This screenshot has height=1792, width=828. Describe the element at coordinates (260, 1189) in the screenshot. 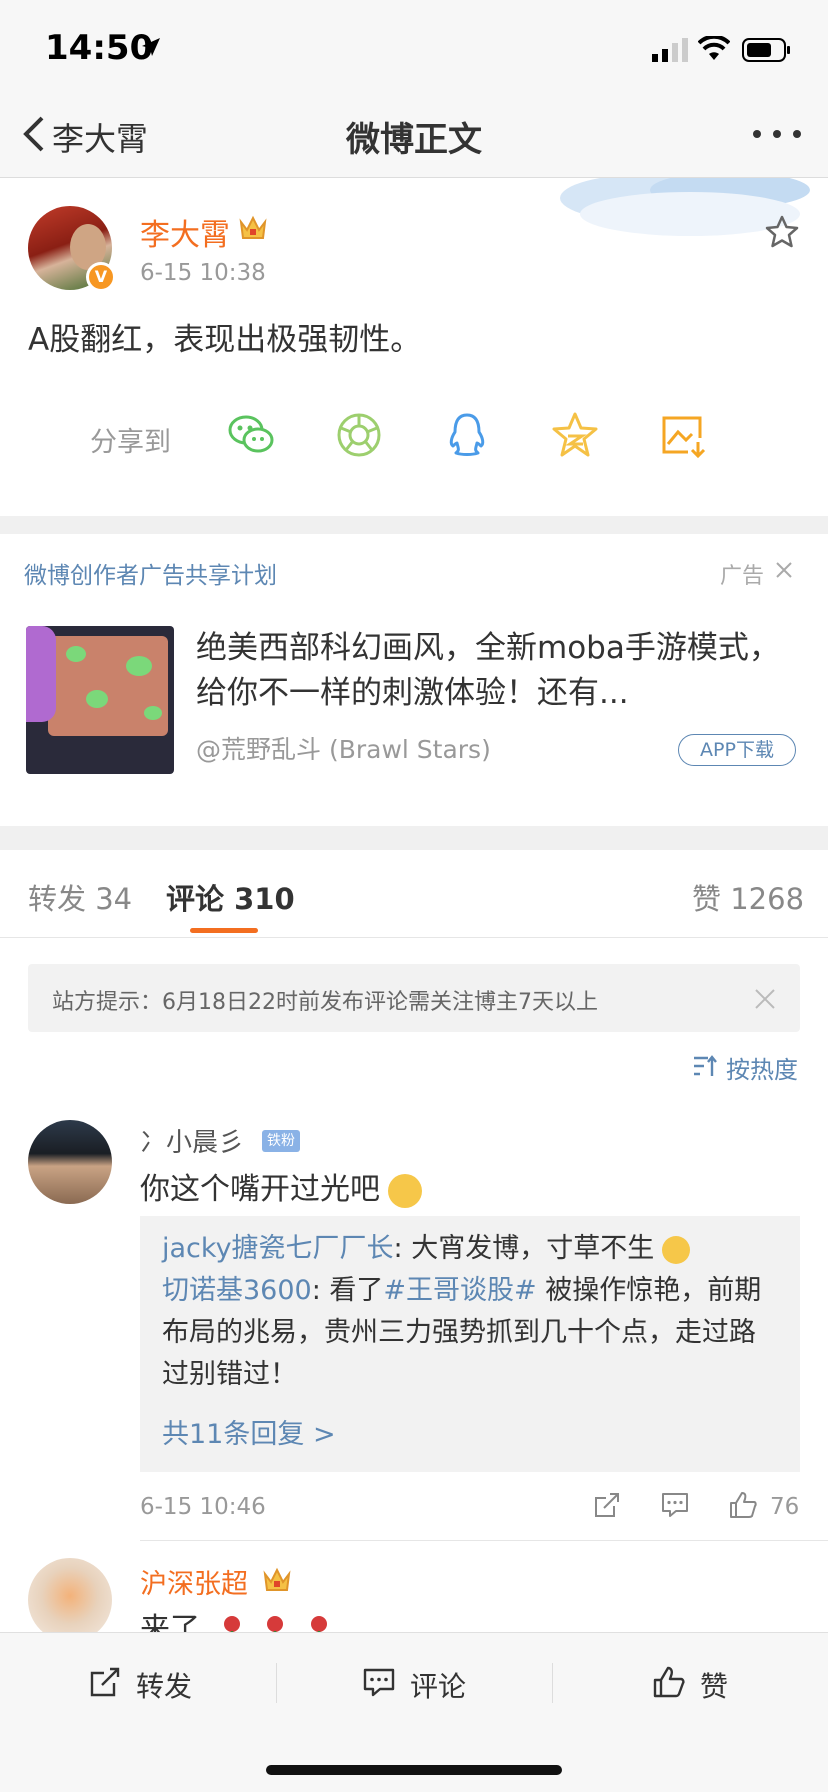

I see `comment-text-content: 你这个嘴开过光吧` at that location.